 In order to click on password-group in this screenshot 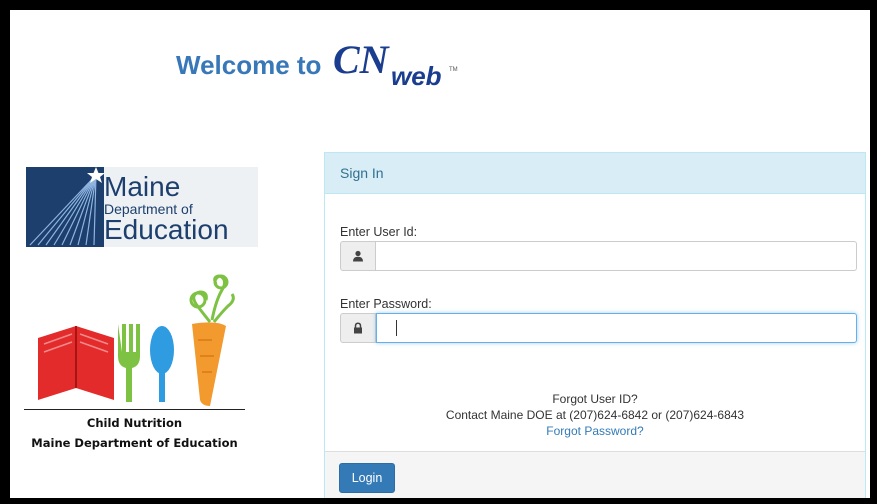, I will do `click(598, 328)`.